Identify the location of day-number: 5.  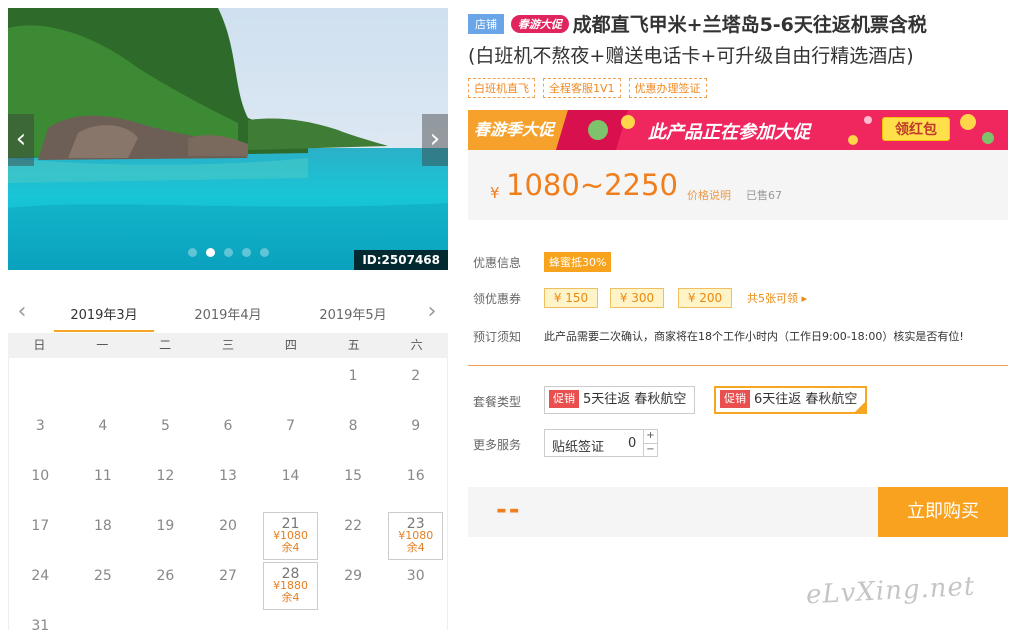
(165, 426).